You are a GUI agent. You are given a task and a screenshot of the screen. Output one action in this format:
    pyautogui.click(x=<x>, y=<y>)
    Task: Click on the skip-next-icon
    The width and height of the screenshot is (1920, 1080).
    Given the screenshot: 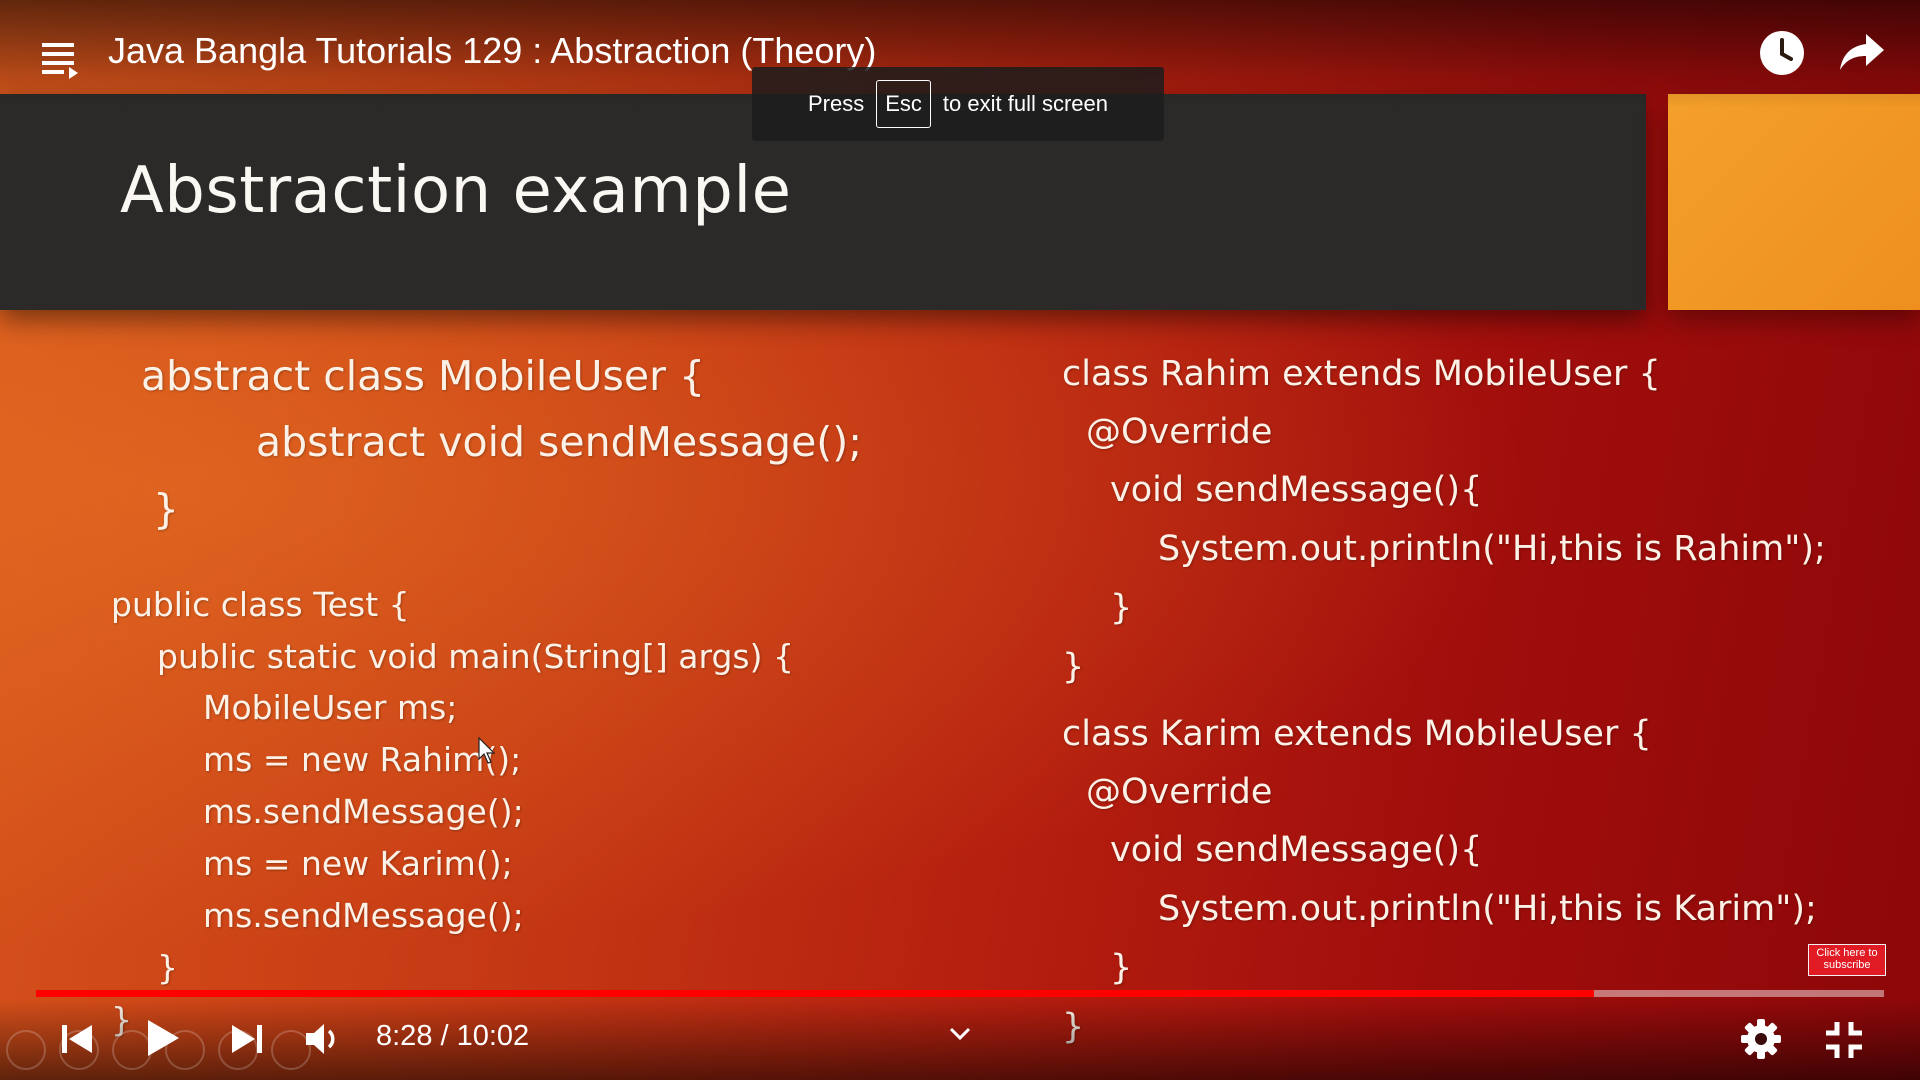 What is the action you would take?
    pyautogui.click(x=247, y=1039)
    